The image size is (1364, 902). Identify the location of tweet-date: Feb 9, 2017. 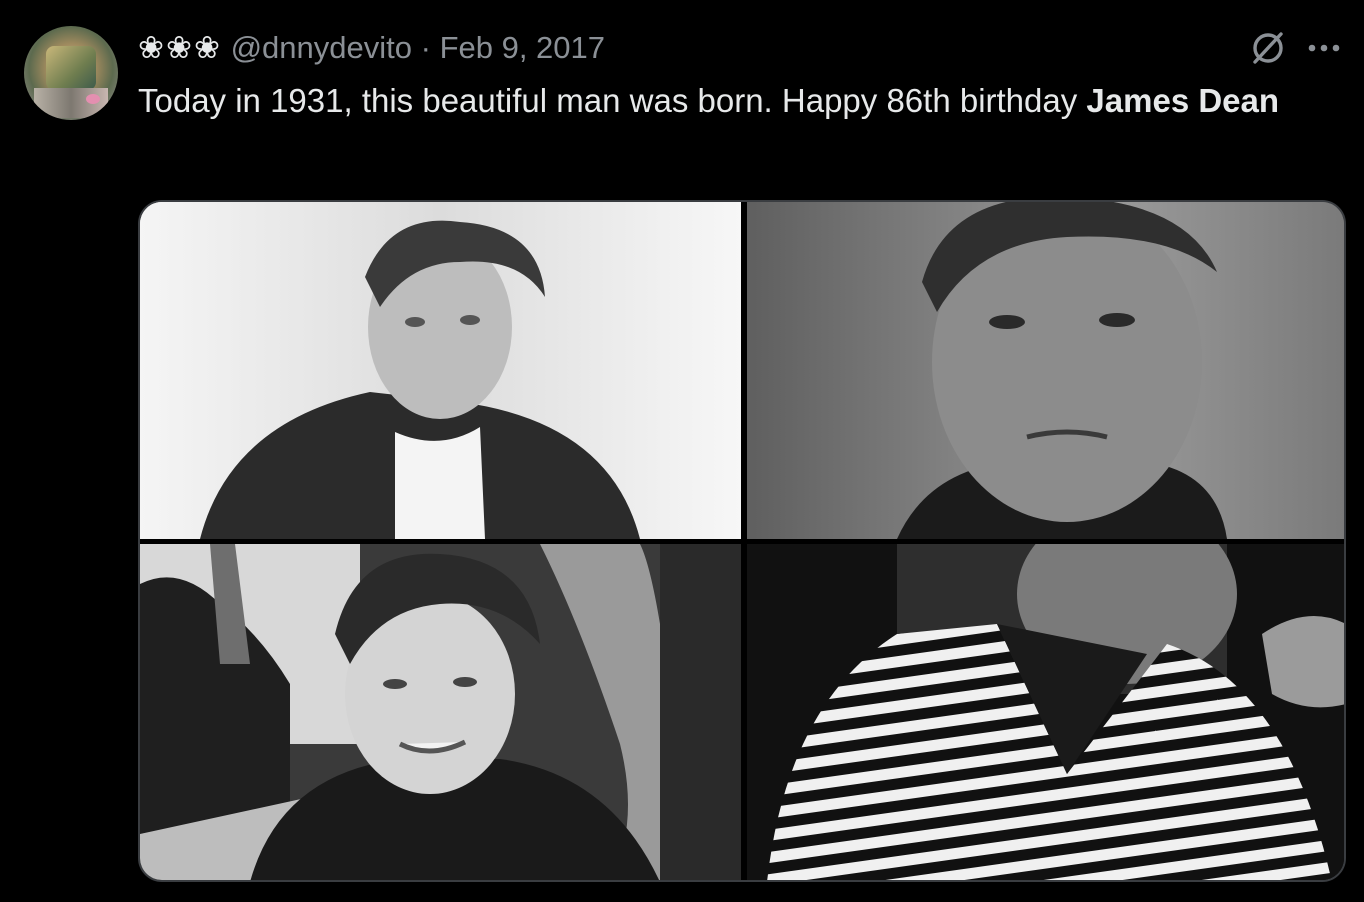
(522, 47).